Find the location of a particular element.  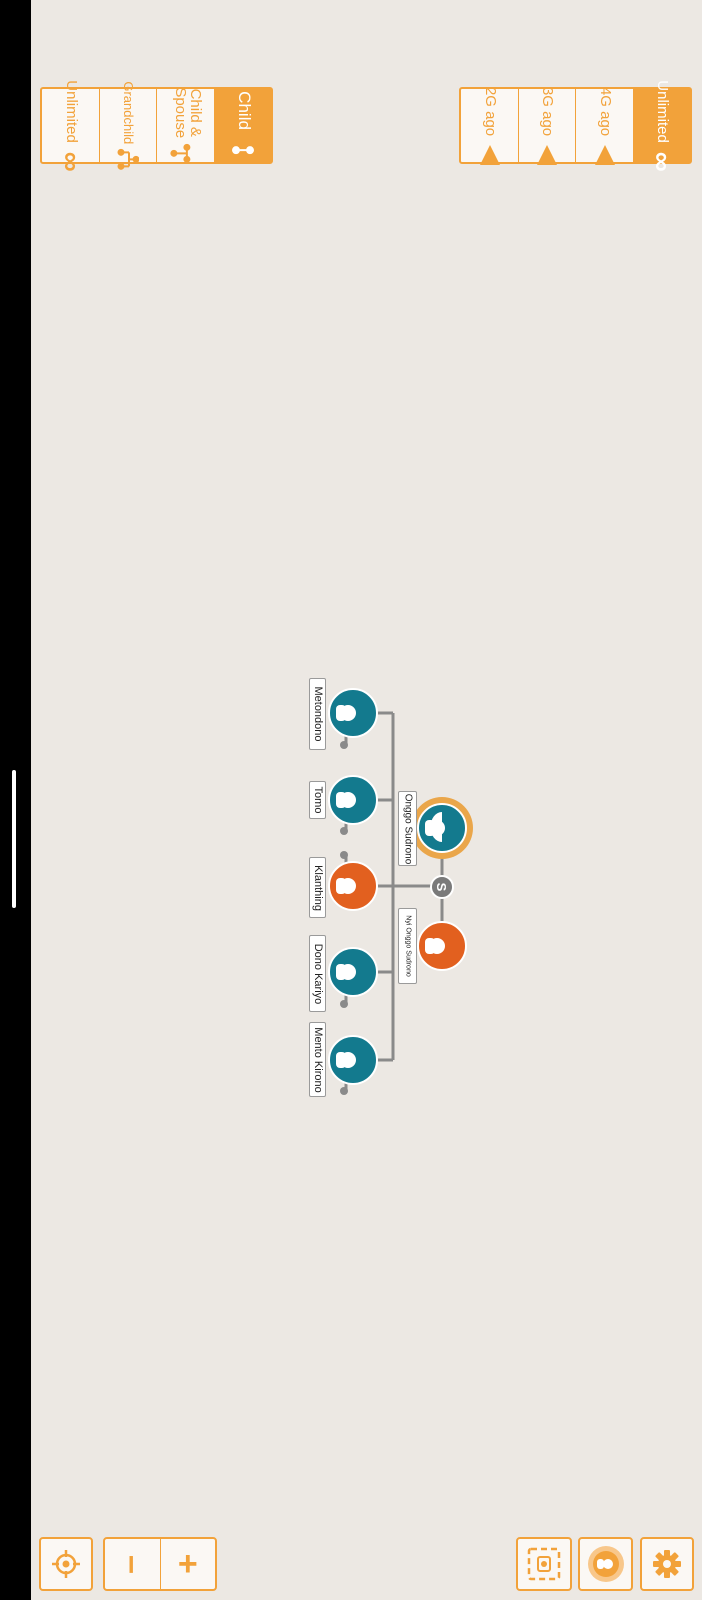

person-mento-kirono is located at coordinates (353, 1060).